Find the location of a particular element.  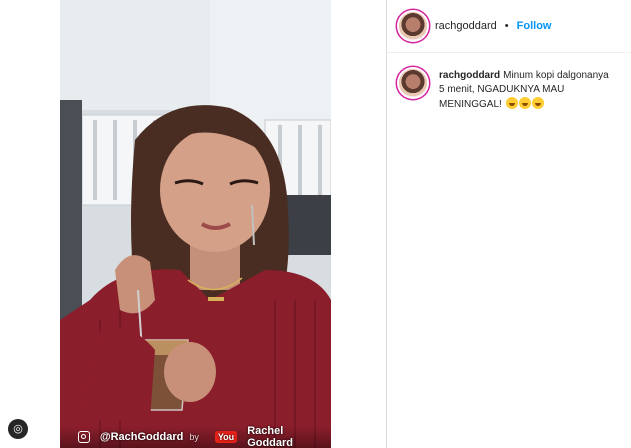

follow-button: Follow is located at coordinates (534, 26).